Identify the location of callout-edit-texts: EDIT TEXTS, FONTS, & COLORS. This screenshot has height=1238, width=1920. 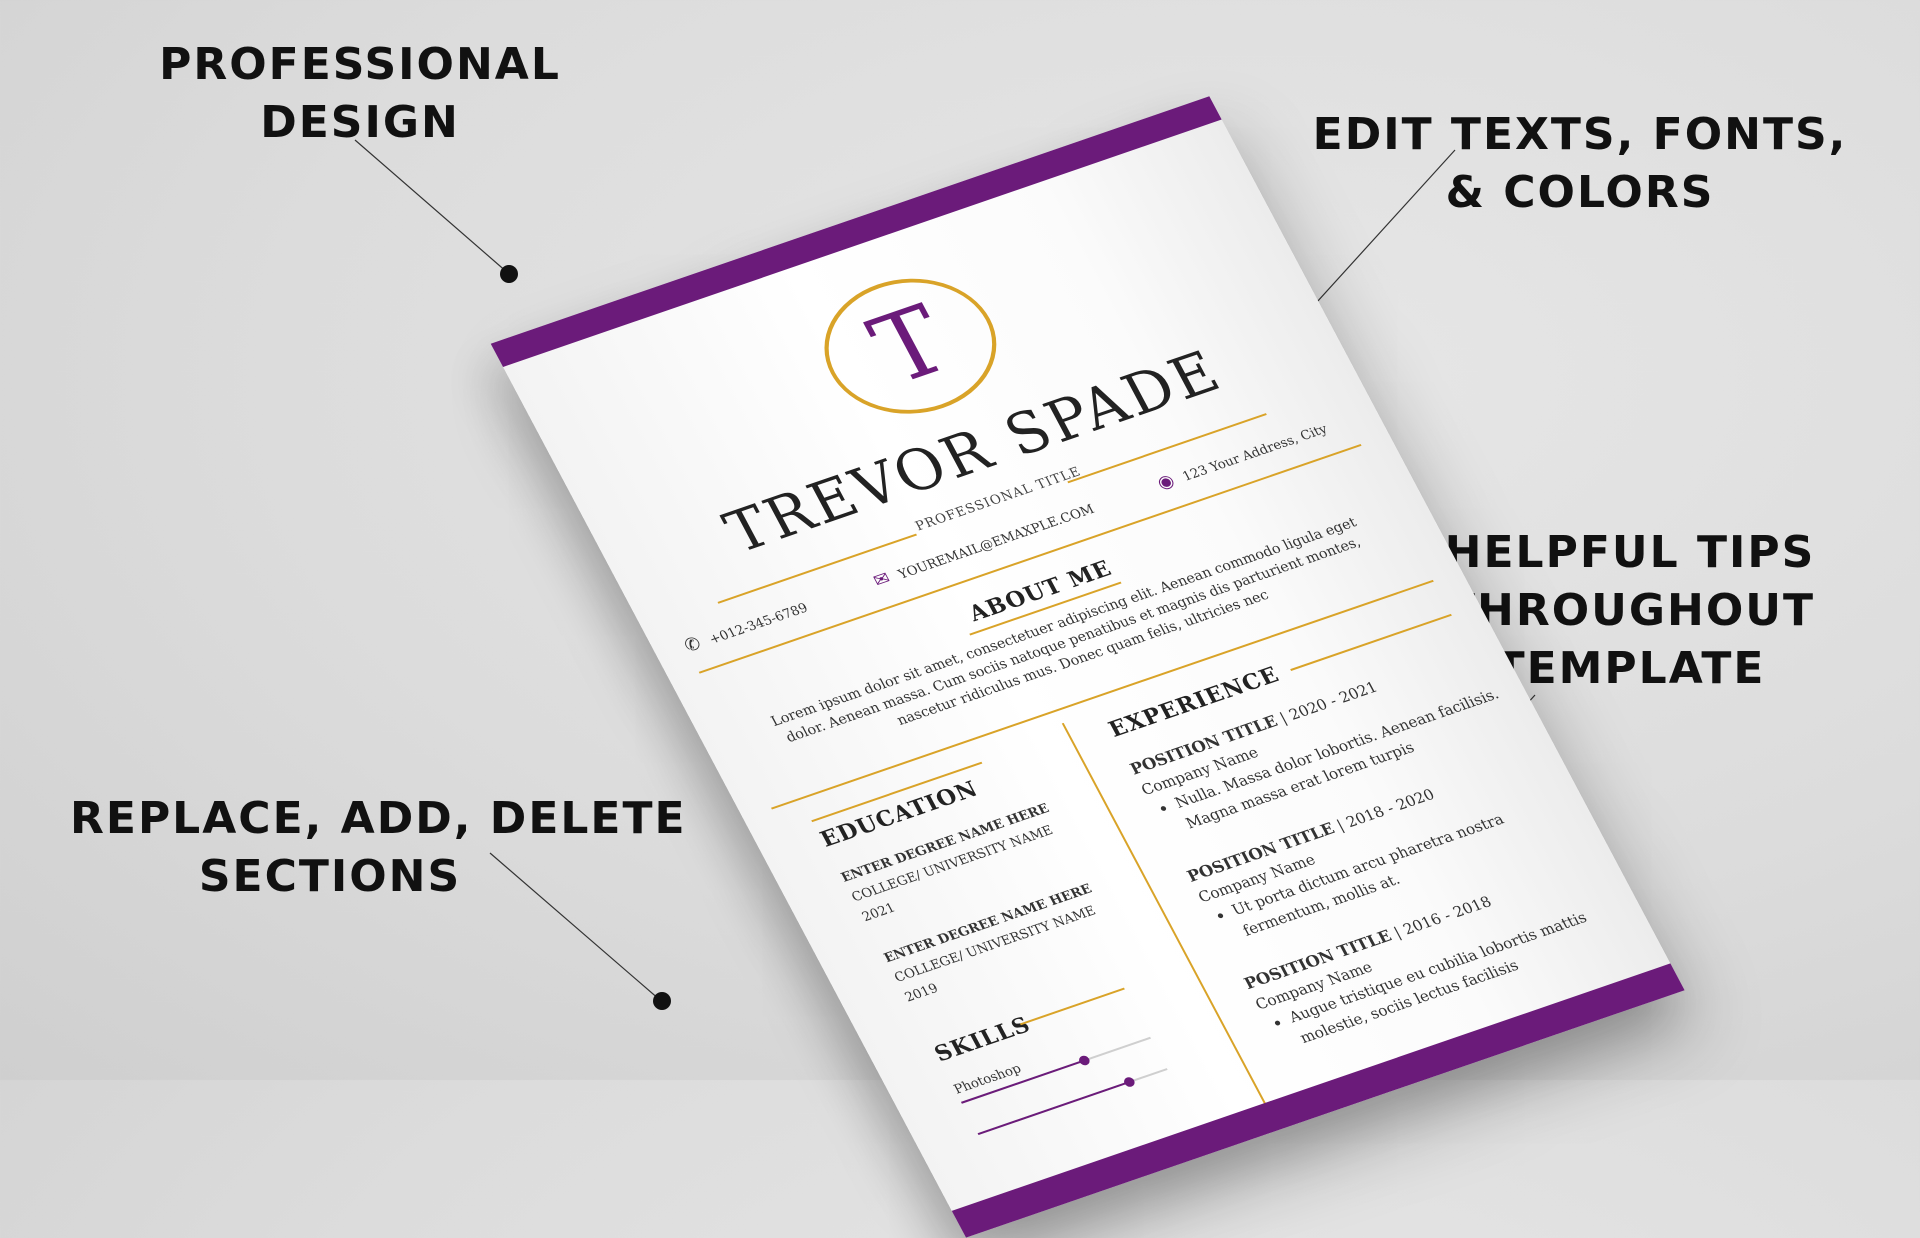
(1580, 164).